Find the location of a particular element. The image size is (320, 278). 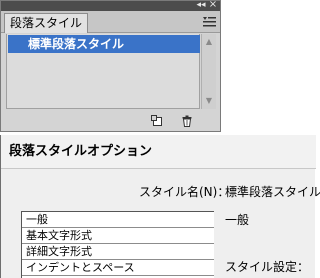

panel-tab-row: 段落スタイル is located at coordinates (110, 22).